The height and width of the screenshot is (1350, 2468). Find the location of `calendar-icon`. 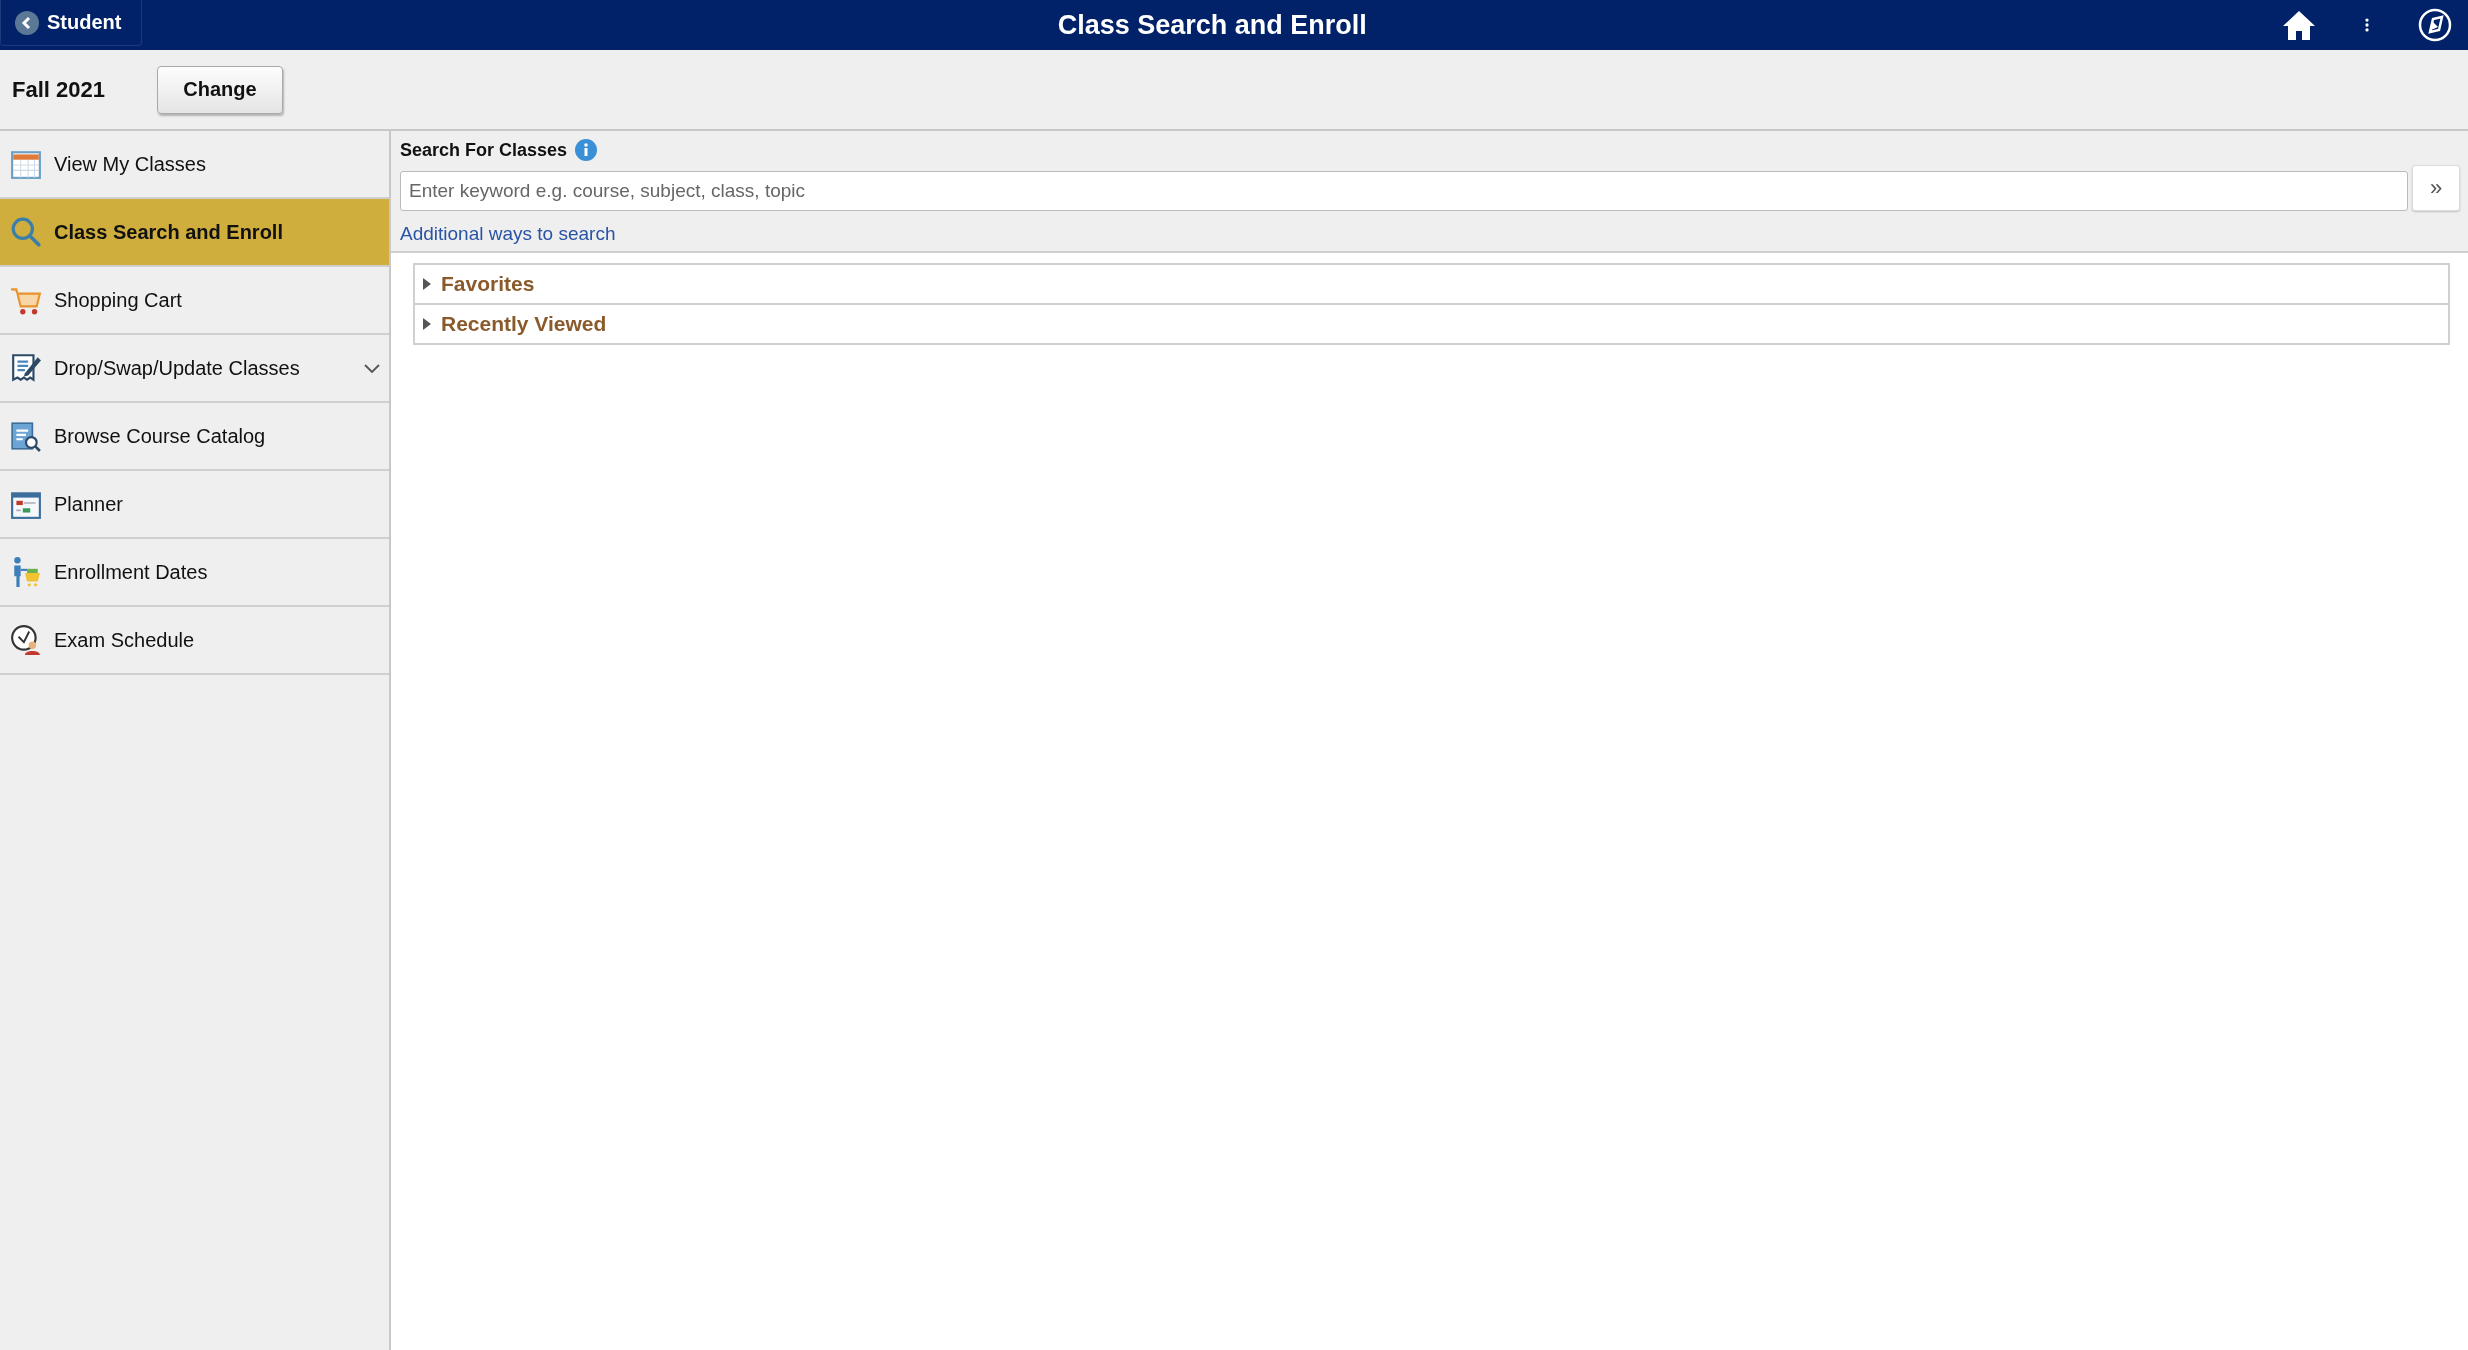

calendar-icon is located at coordinates (26, 164).